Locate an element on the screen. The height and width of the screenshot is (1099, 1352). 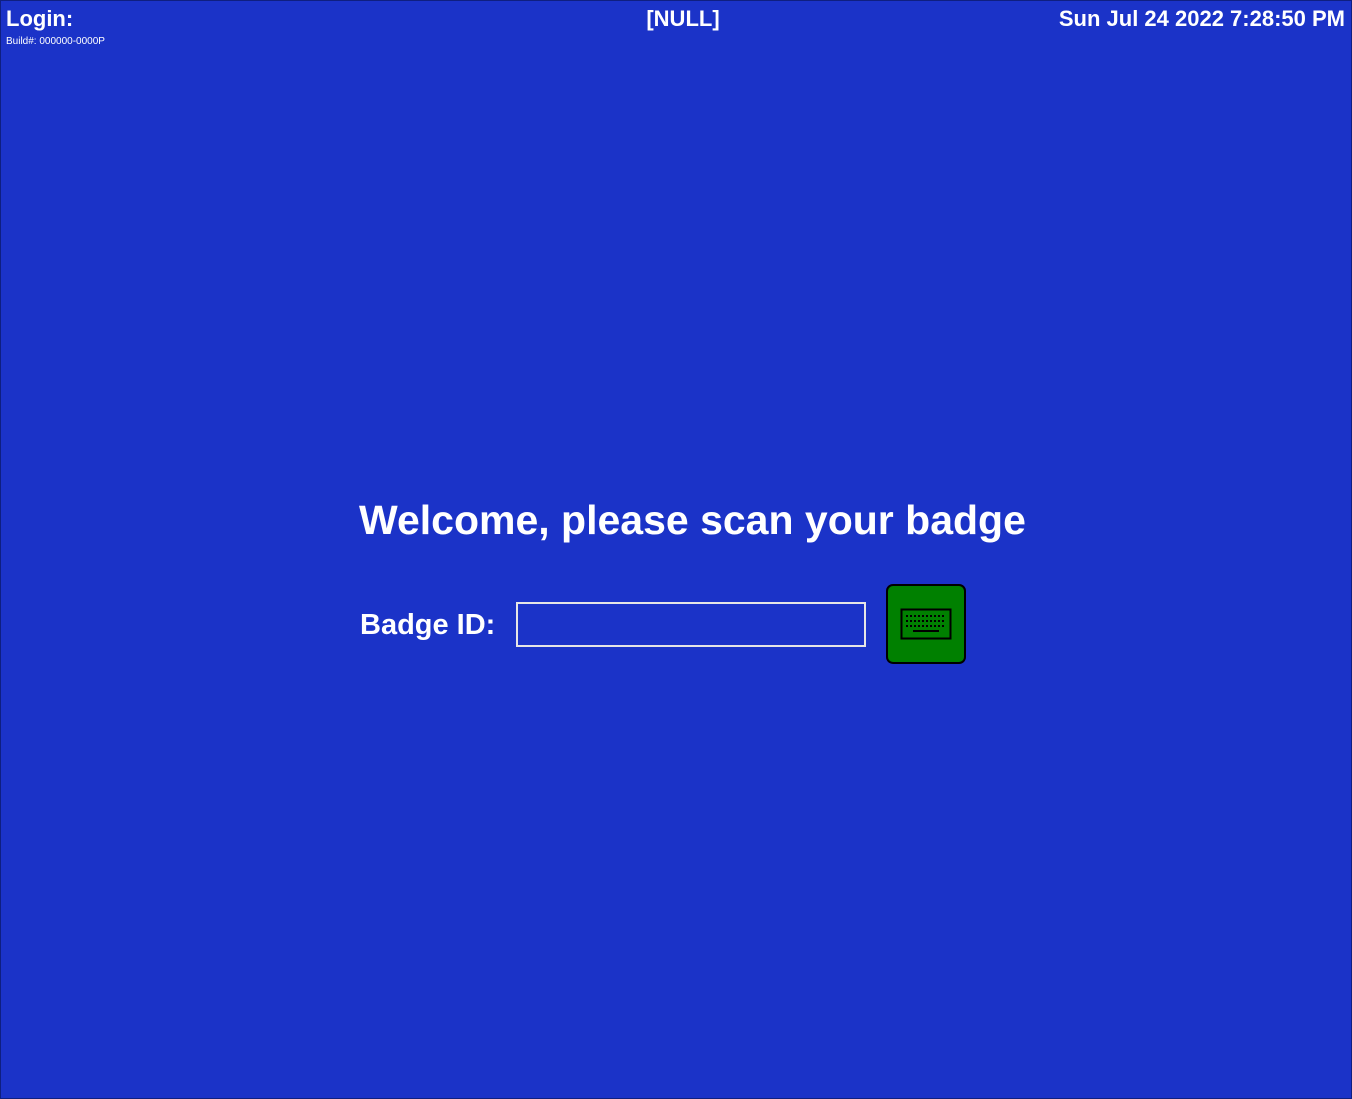
build-number: Build#: 000000-0000P is located at coordinates (55, 41).